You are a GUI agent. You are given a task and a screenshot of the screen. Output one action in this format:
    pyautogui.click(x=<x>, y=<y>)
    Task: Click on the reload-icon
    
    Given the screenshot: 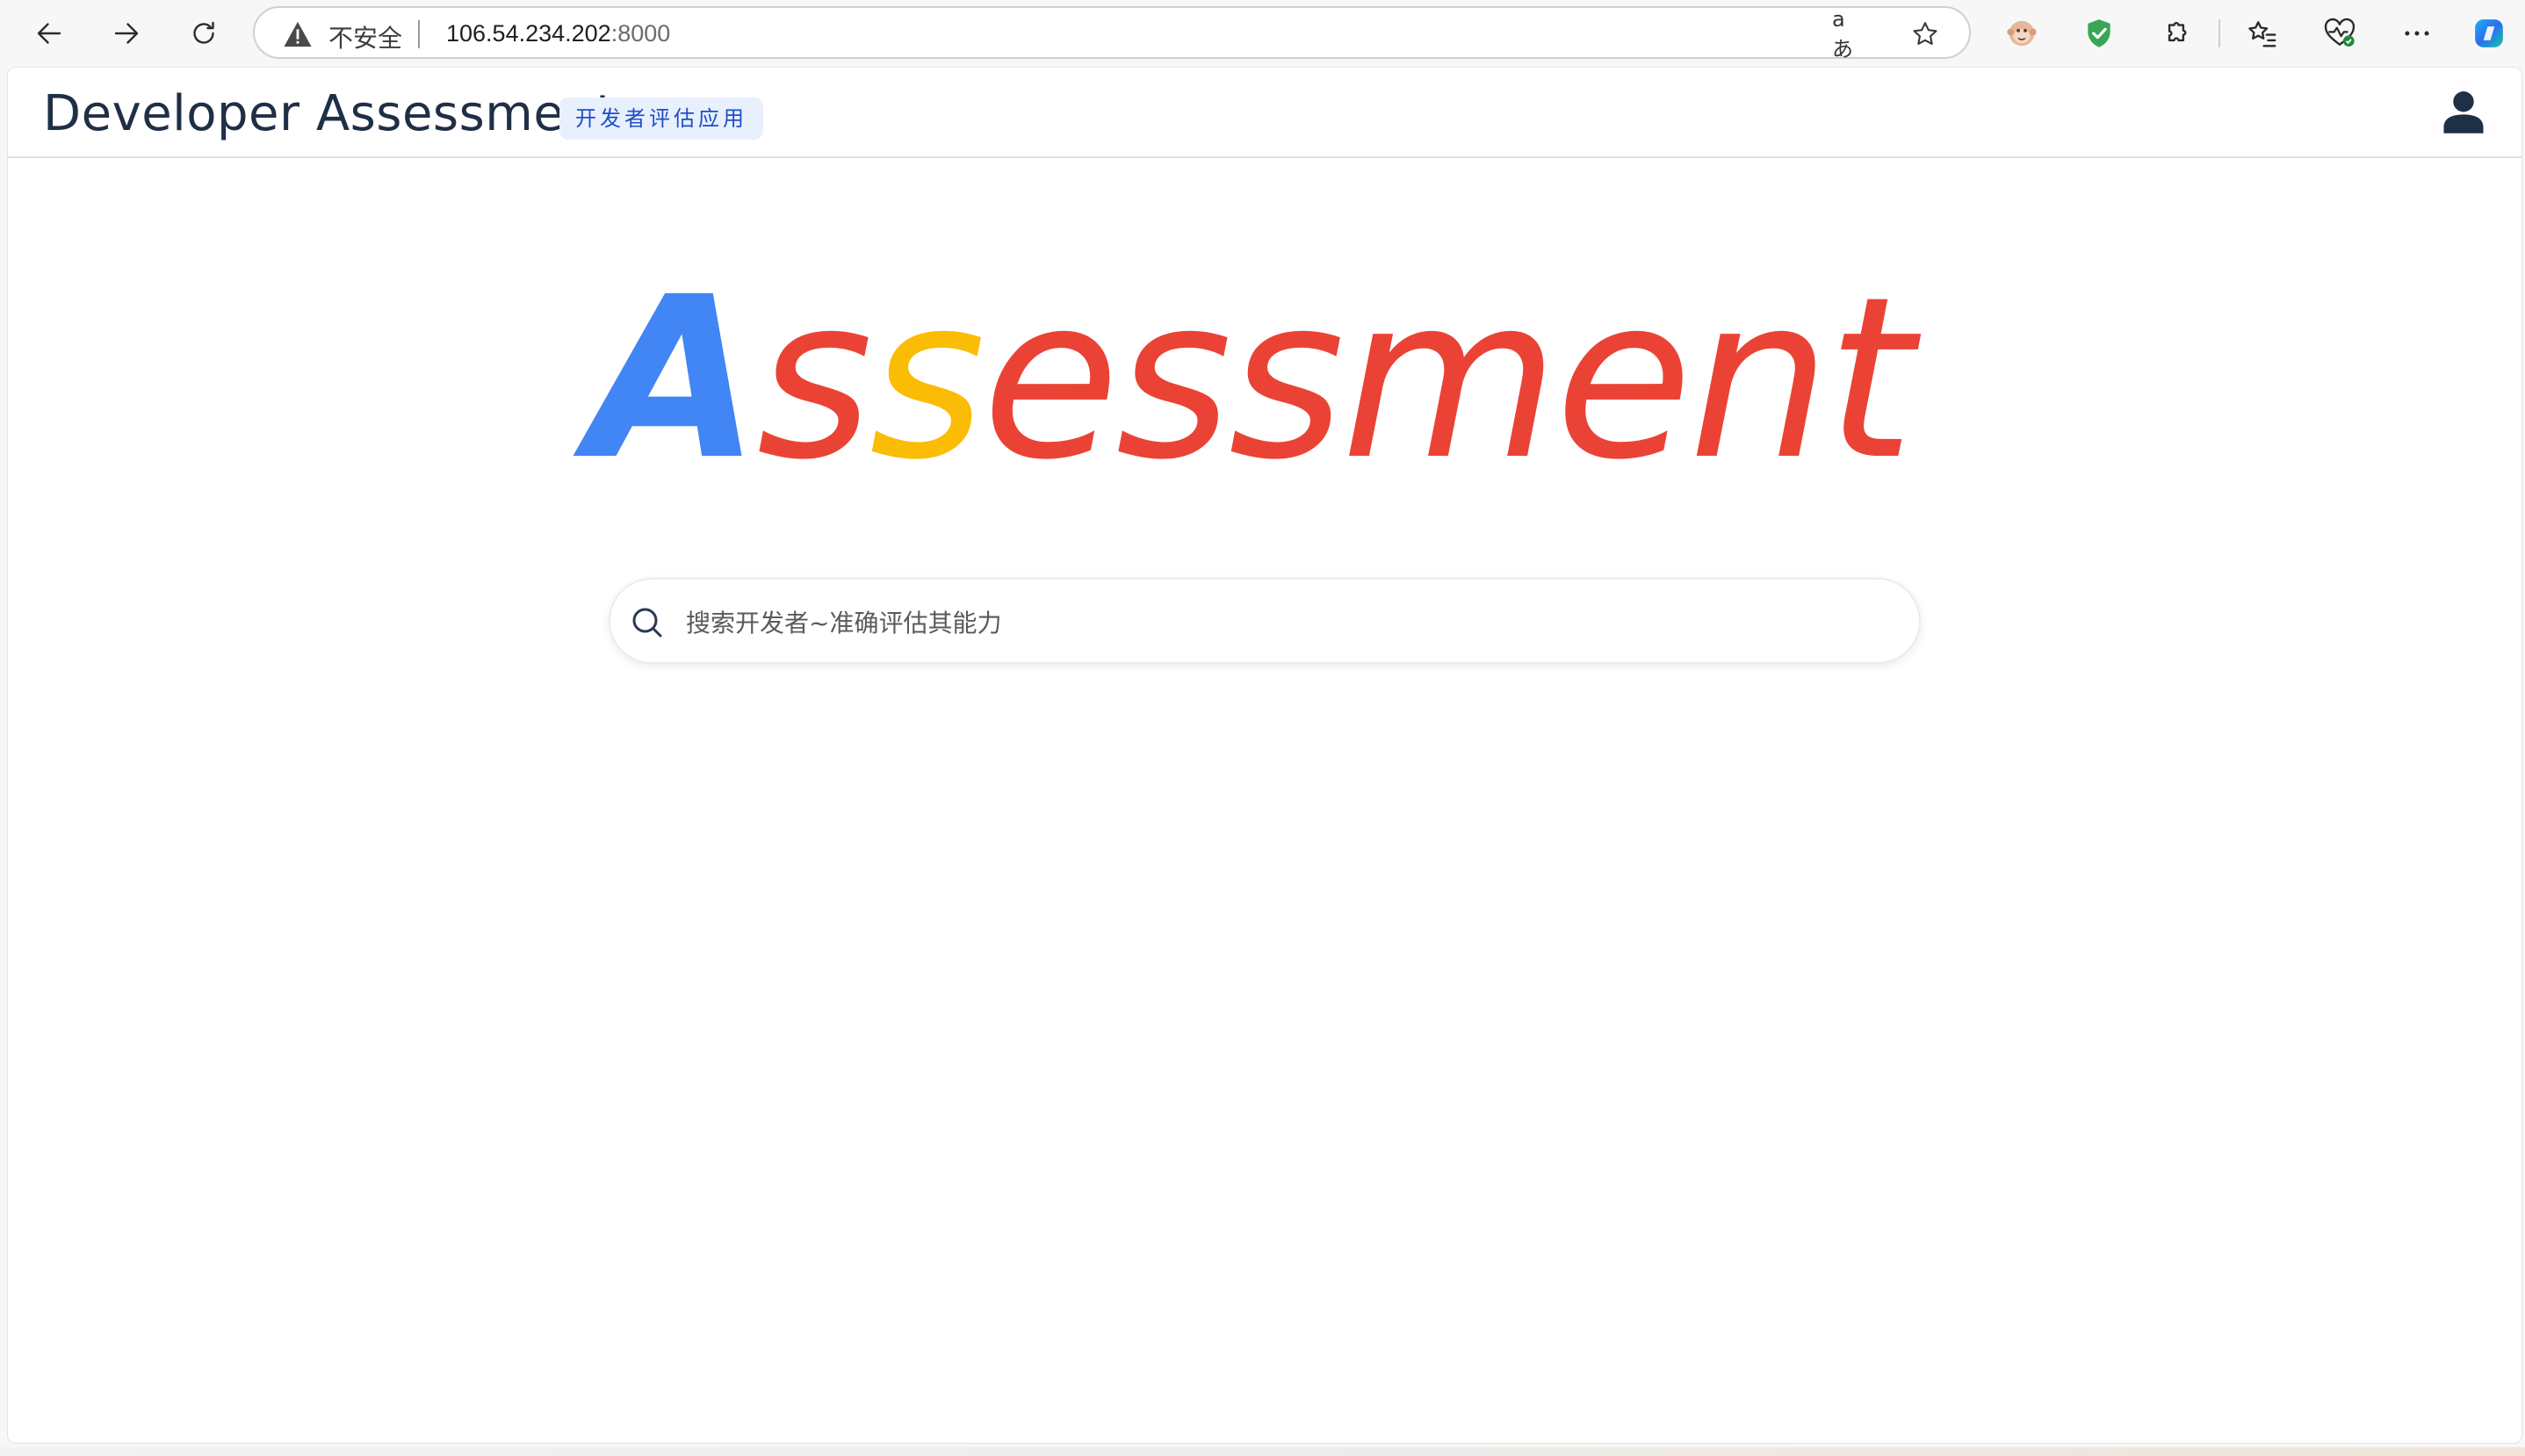 What is the action you would take?
    pyautogui.click(x=203, y=32)
    